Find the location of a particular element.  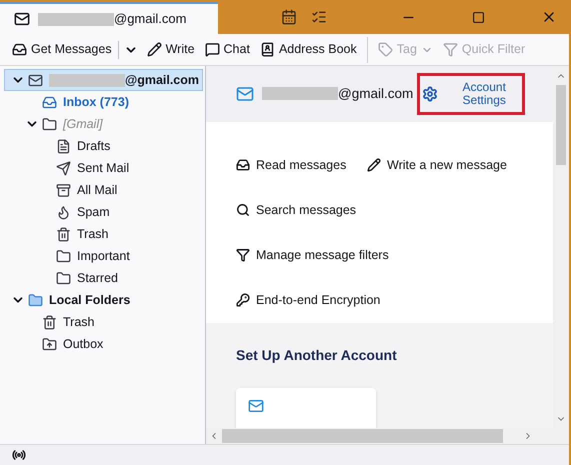

folder-row: All Mail is located at coordinates (103, 190).